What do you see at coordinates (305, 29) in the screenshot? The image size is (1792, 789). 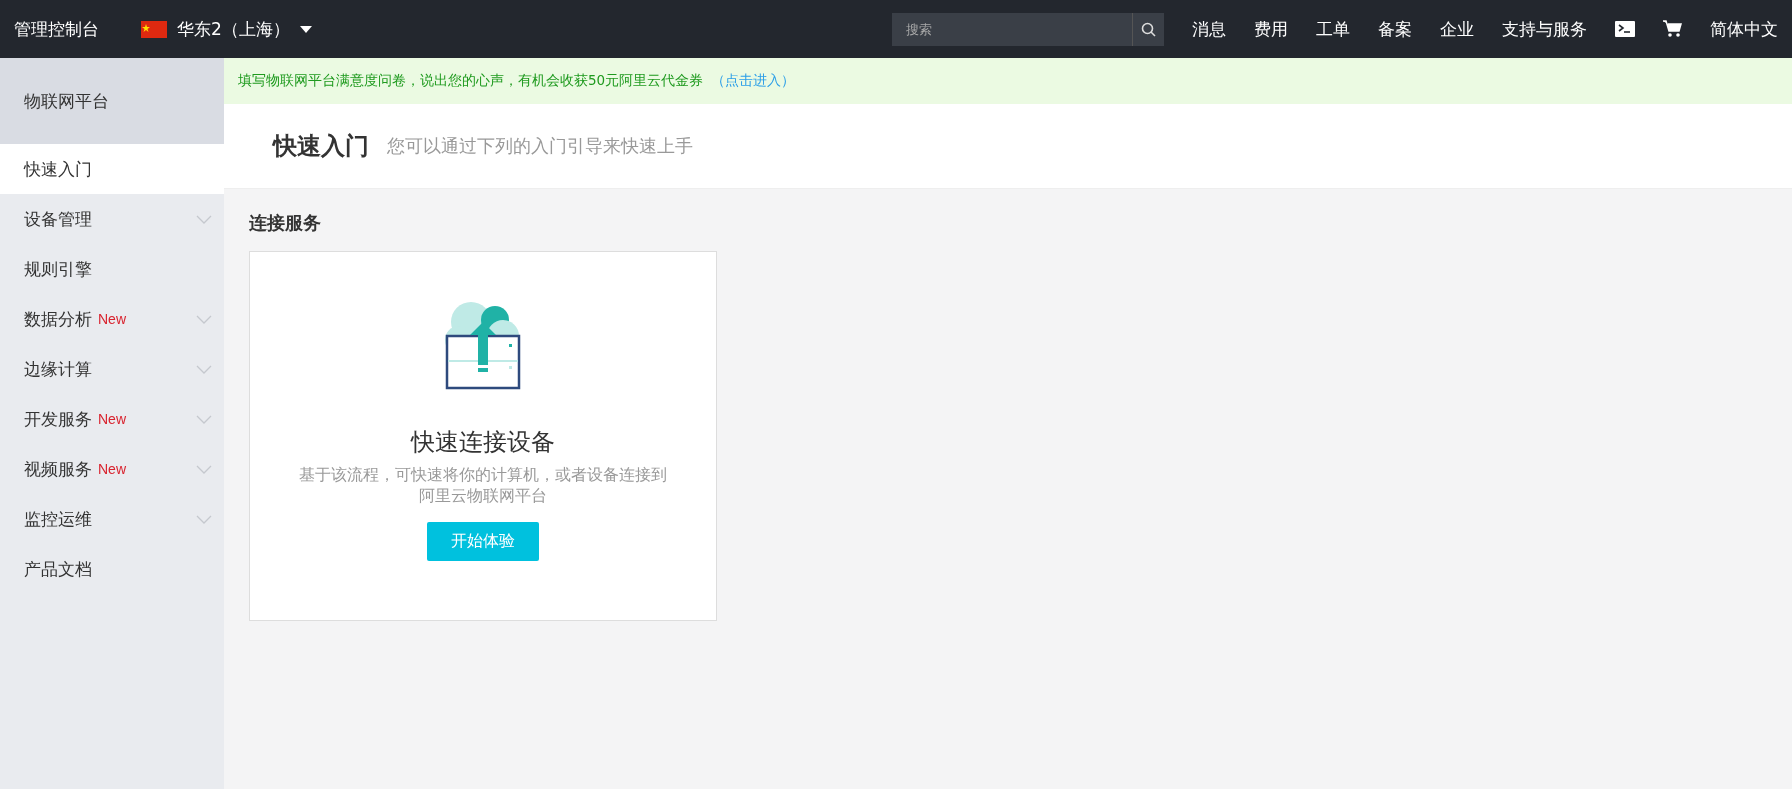 I see `caret-icon` at bounding box center [305, 29].